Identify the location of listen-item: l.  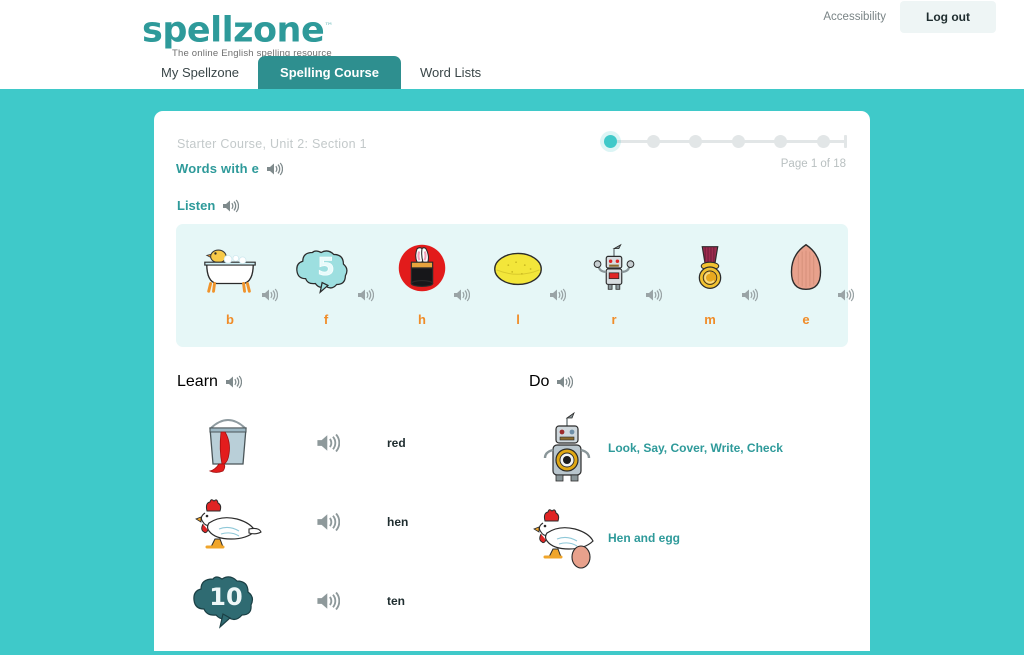
(518, 281).